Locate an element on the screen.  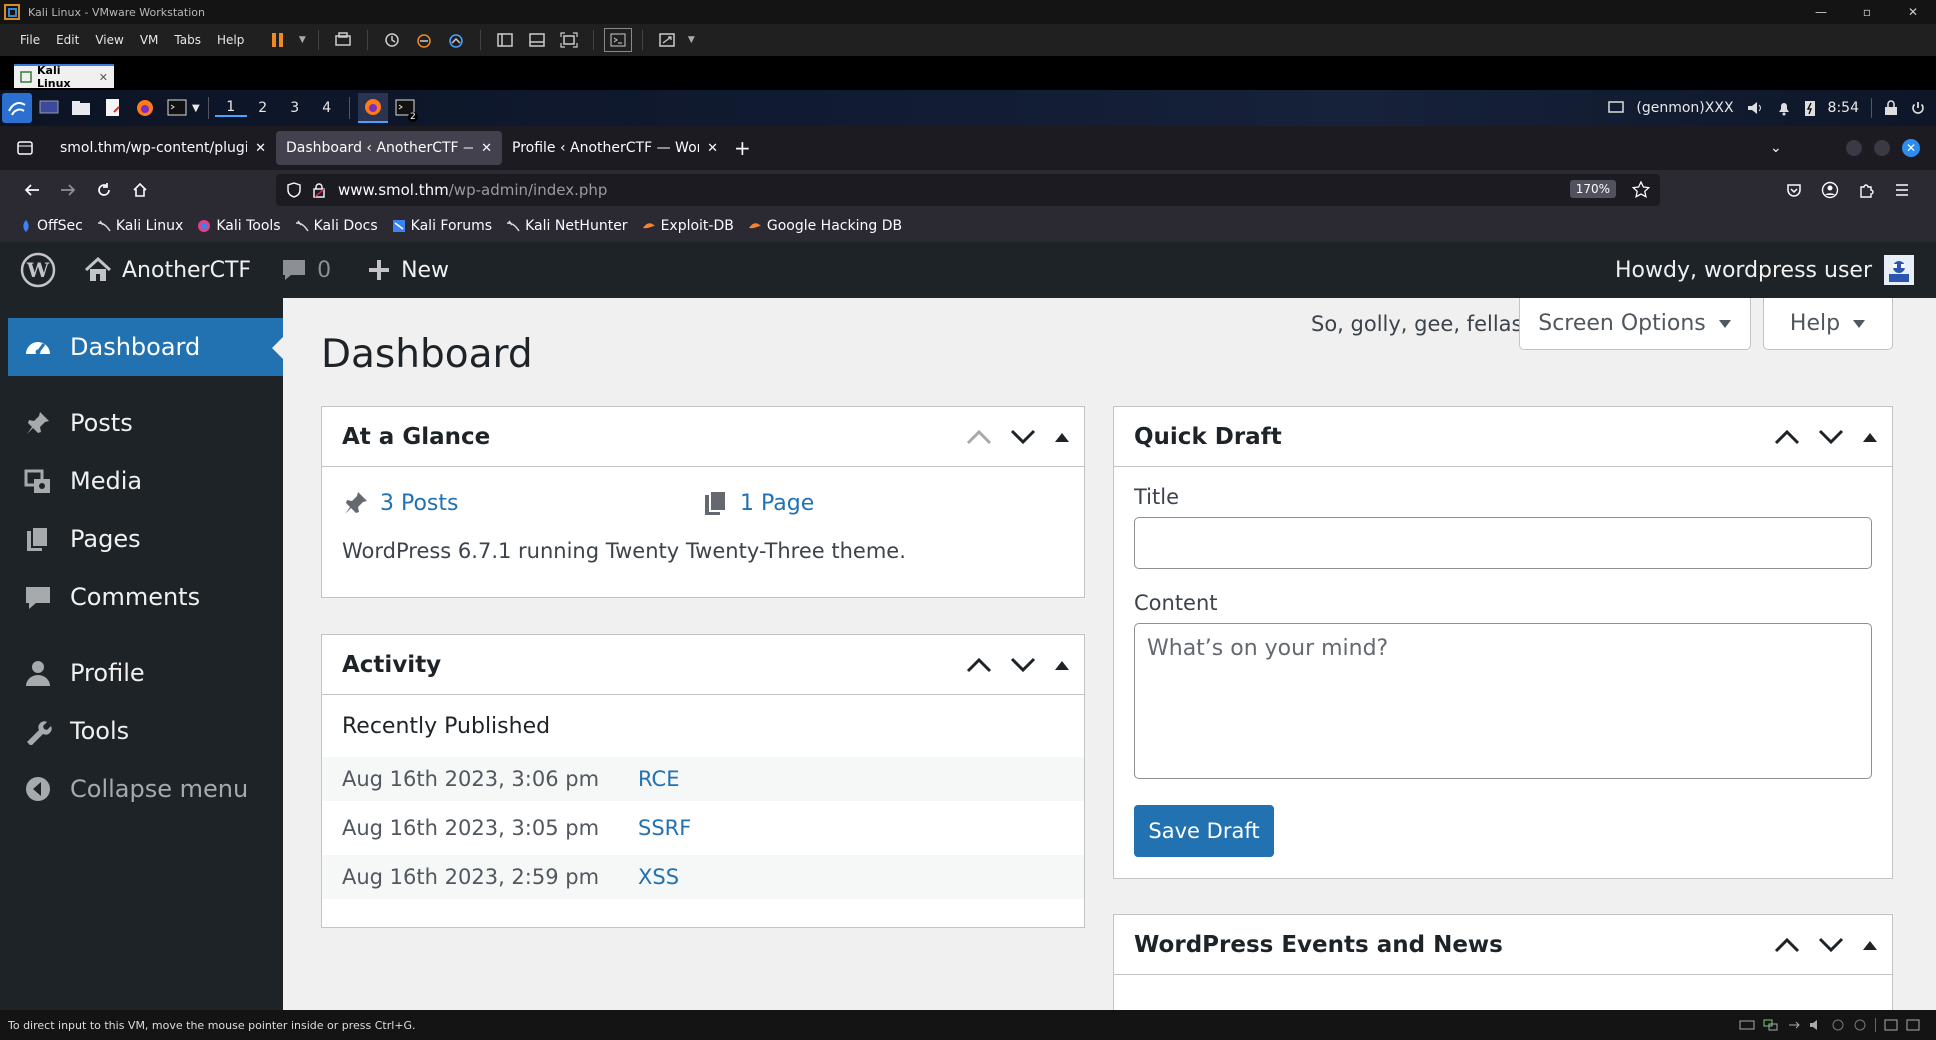
bookmark-kali-docs: Kali Docs is located at coordinates (336, 226).